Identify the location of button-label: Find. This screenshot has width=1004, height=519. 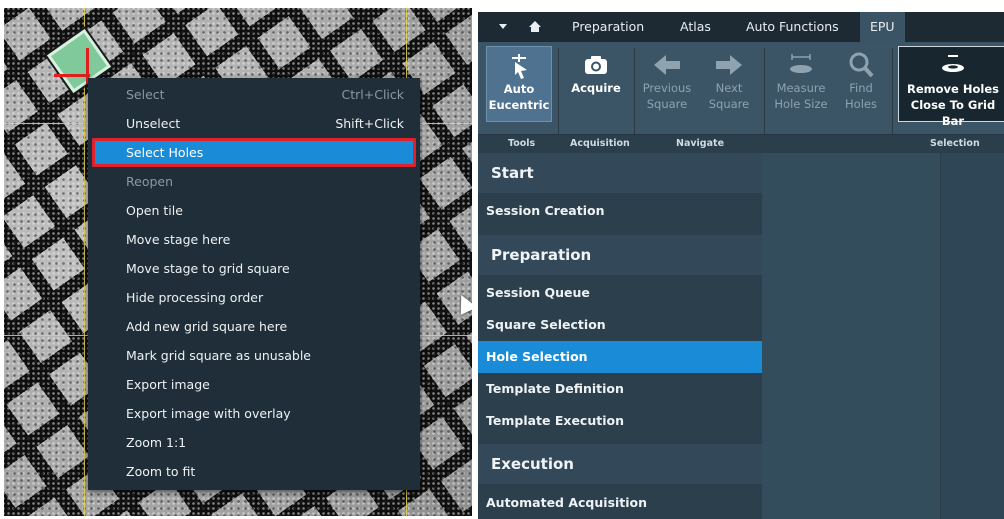
(861, 88).